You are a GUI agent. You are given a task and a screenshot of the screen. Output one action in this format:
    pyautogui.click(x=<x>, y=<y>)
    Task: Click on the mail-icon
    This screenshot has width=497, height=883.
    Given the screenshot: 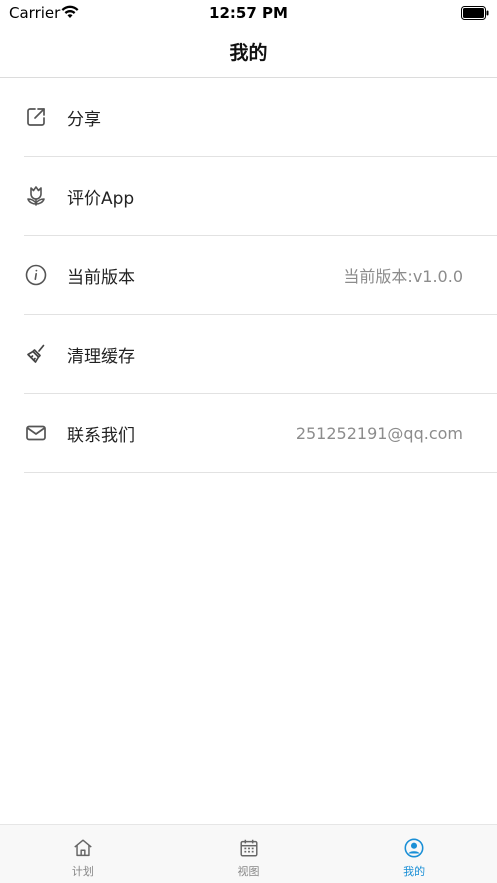 What is the action you would take?
    pyautogui.click(x=36, y=433)
    